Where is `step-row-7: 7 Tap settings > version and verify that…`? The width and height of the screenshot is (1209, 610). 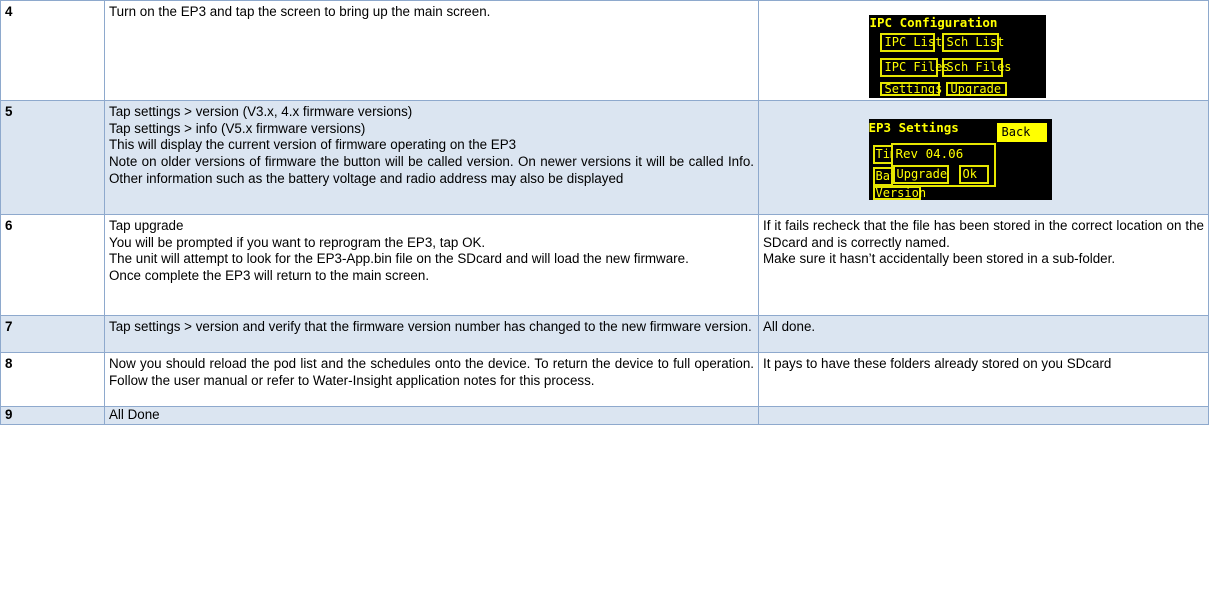 step-row-7: 7 Tap settings > version and verify that… is located at coordinates (604, 334).